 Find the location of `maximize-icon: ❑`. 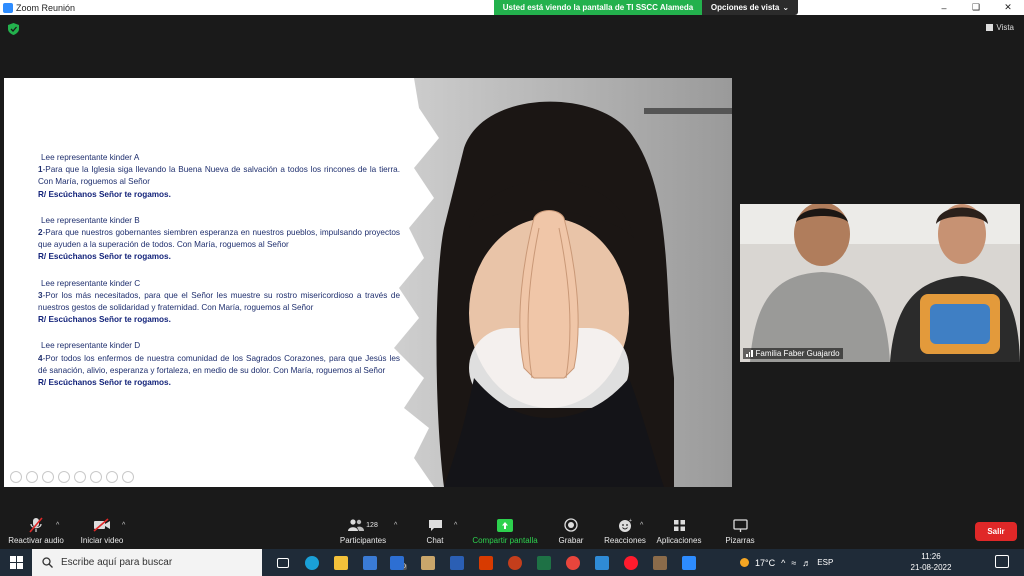

maximize-icon: ❑ is located at coordinates (976, 7).